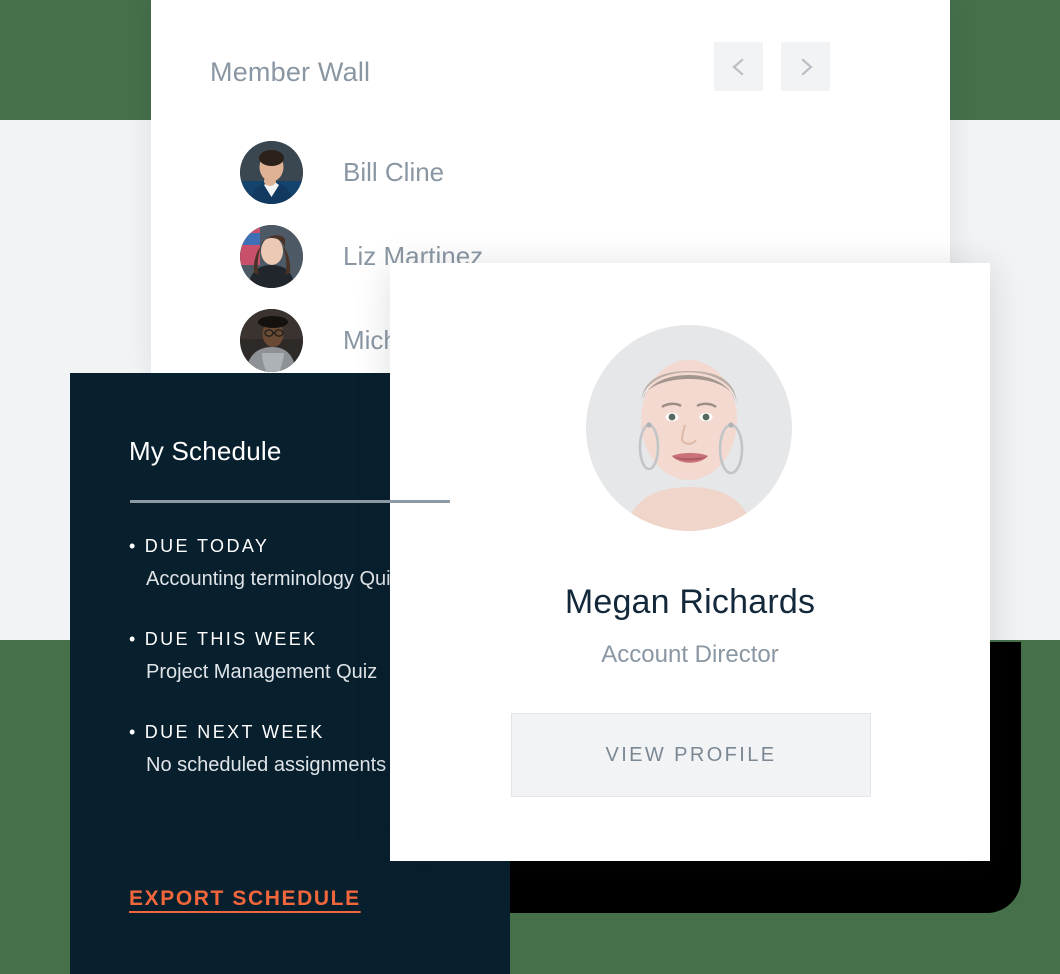 The width and height of the screenshot is (1060, 974). I want to click on view-profile-button: VIEW PROFILE, so click(691, 755).